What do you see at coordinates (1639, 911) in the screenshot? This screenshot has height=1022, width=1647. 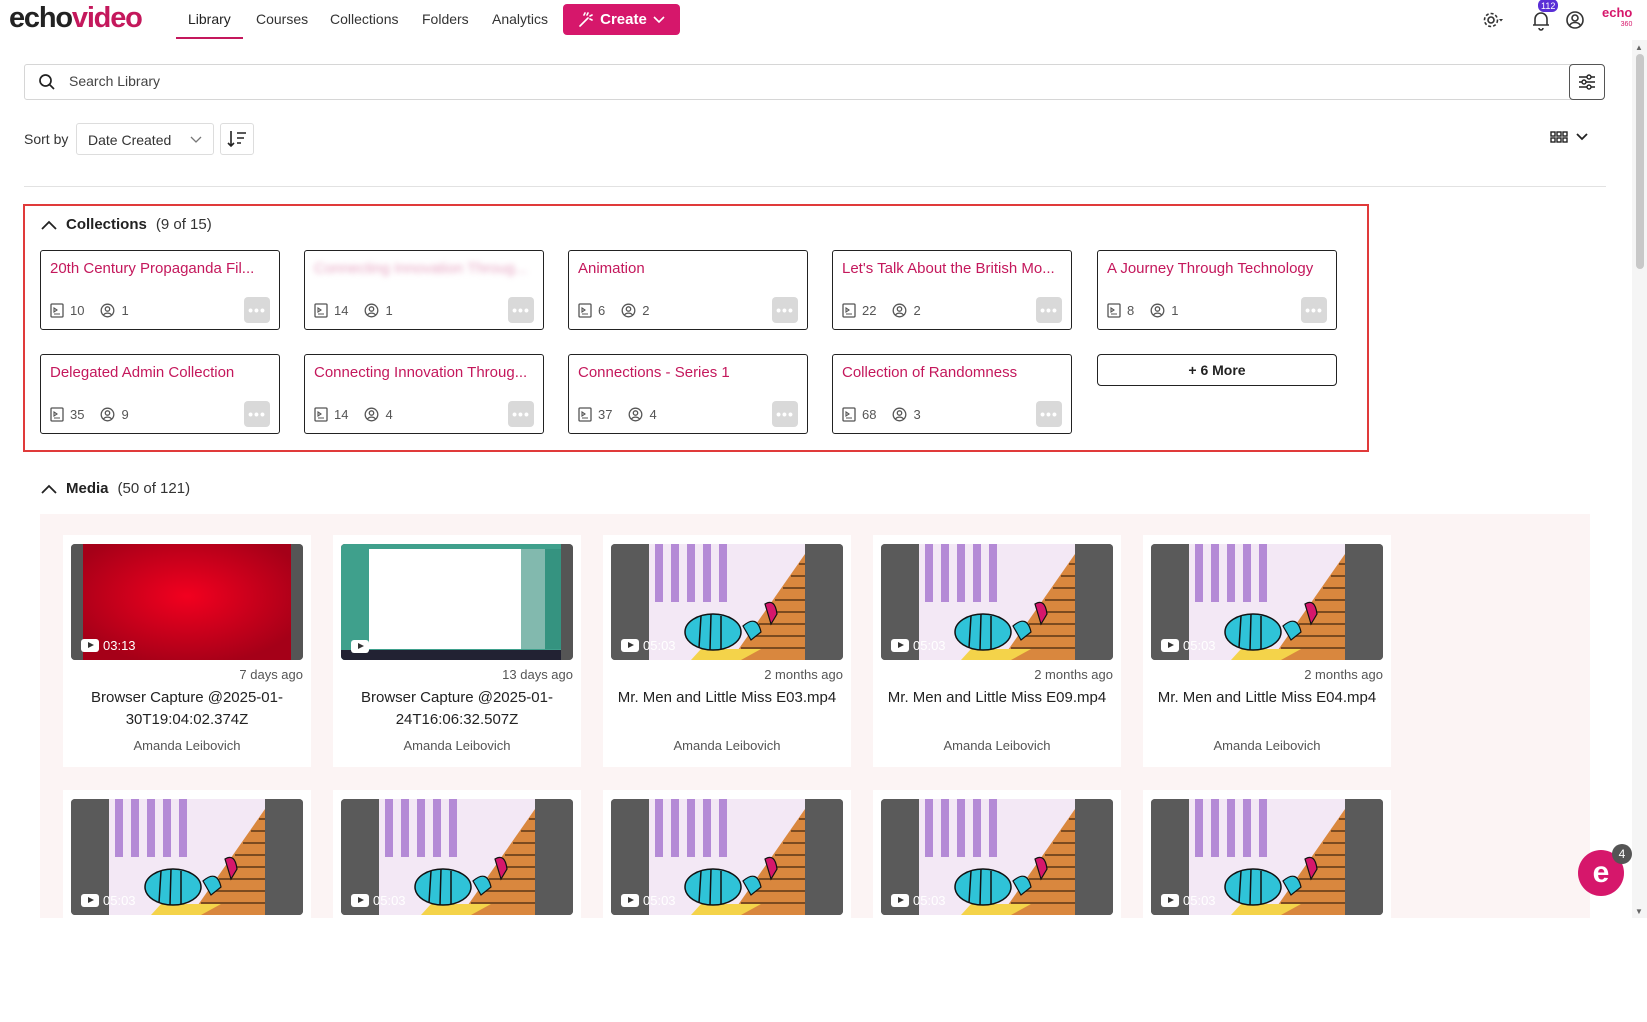 I see `scroll-down-arrow-icon: ▼` at bounding box center [1639, 911].